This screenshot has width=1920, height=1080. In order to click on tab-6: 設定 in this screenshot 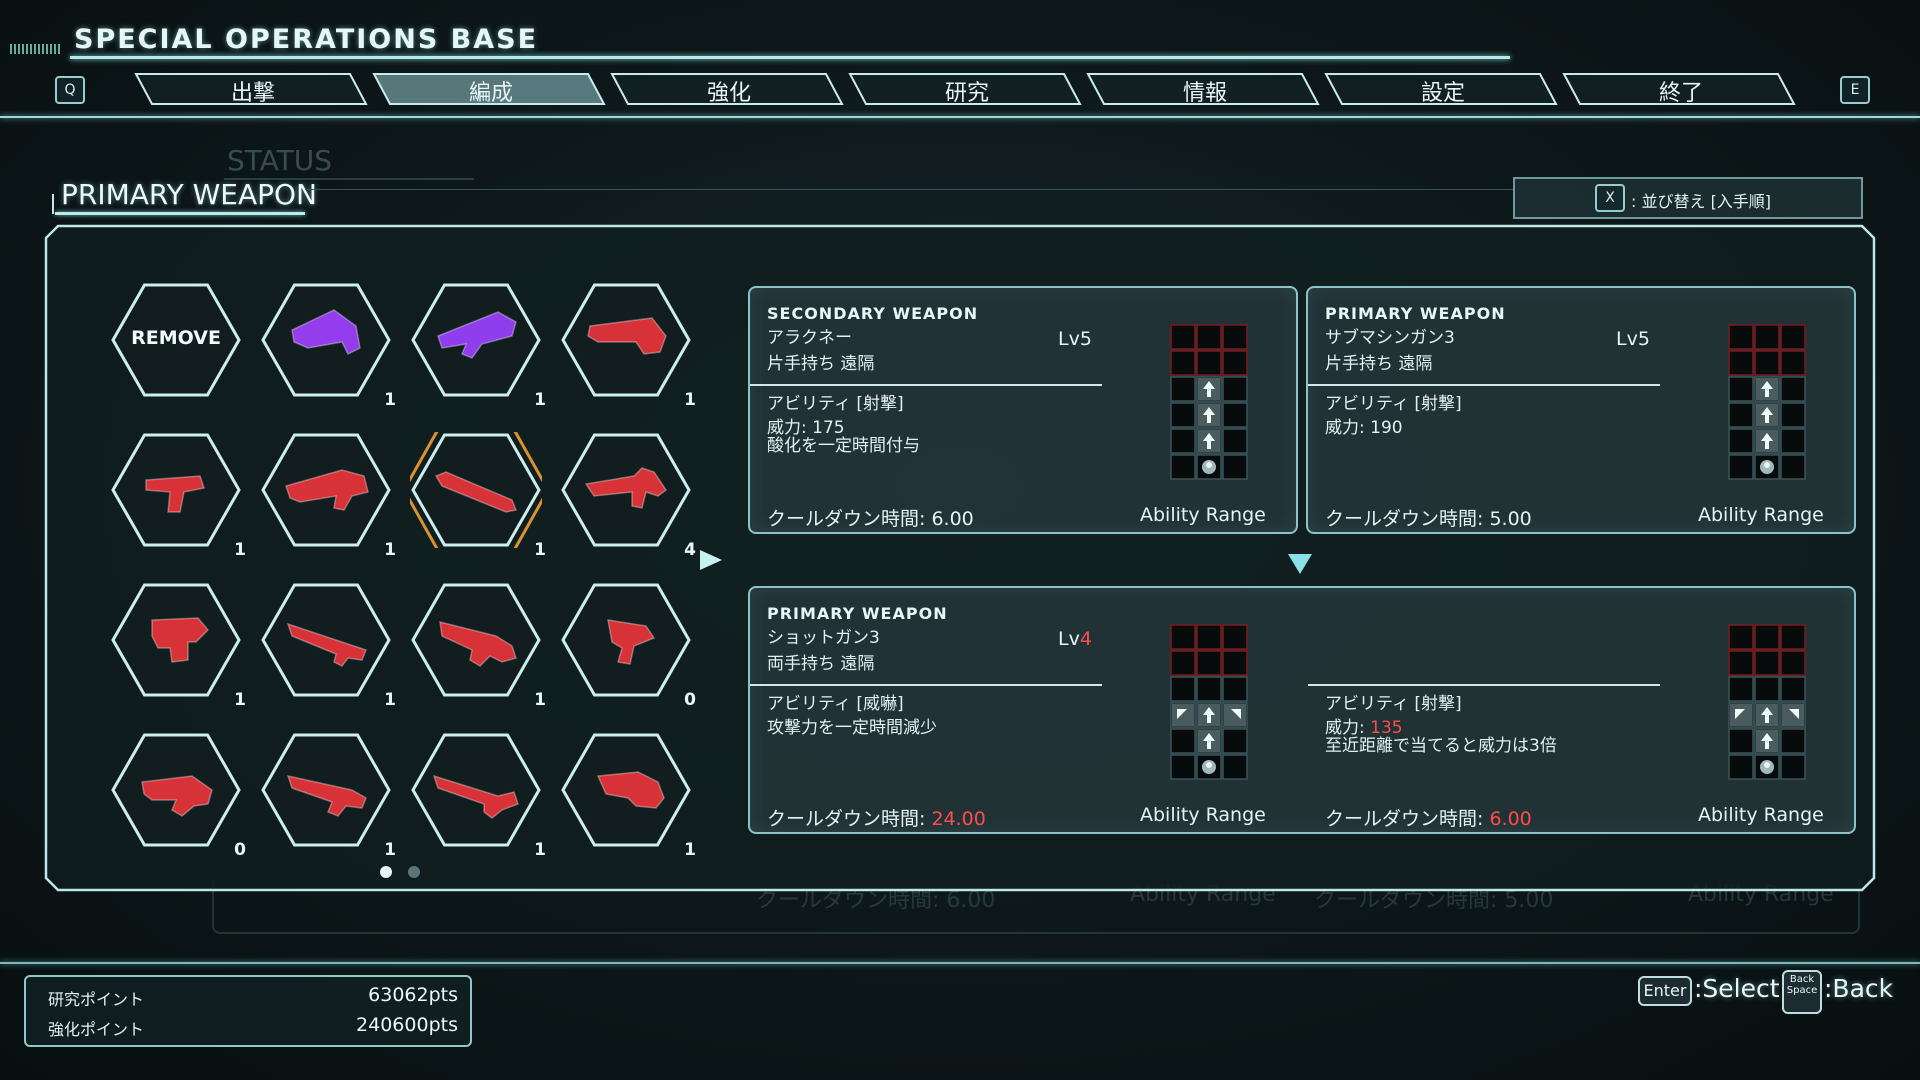, I will do `click(1443, 89)`.